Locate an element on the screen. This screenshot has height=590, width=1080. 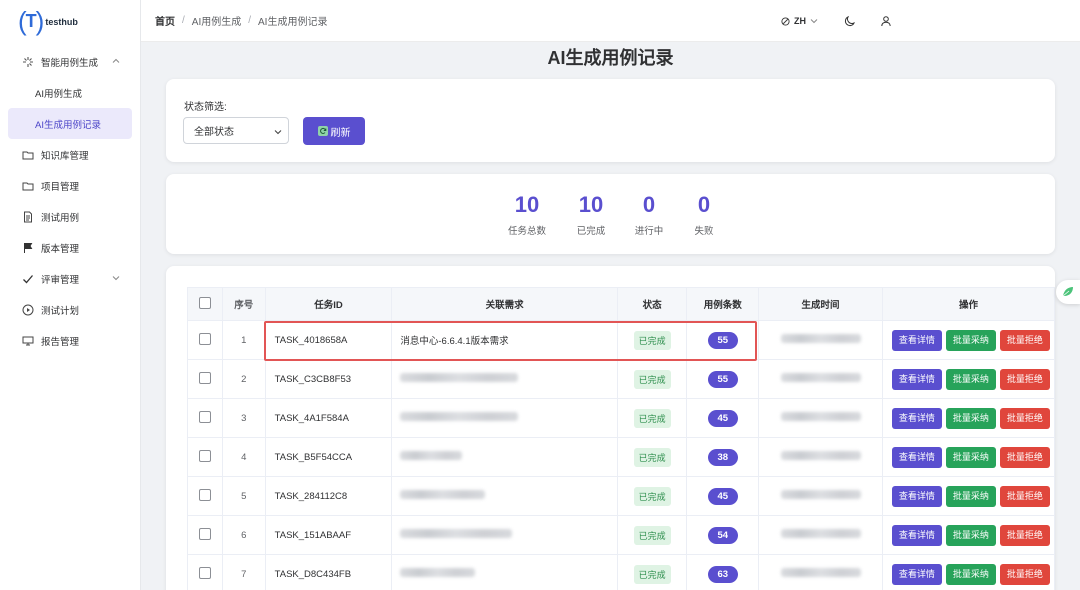
task-id: TASK_4A1F584A is located at coordinates (328, 418).